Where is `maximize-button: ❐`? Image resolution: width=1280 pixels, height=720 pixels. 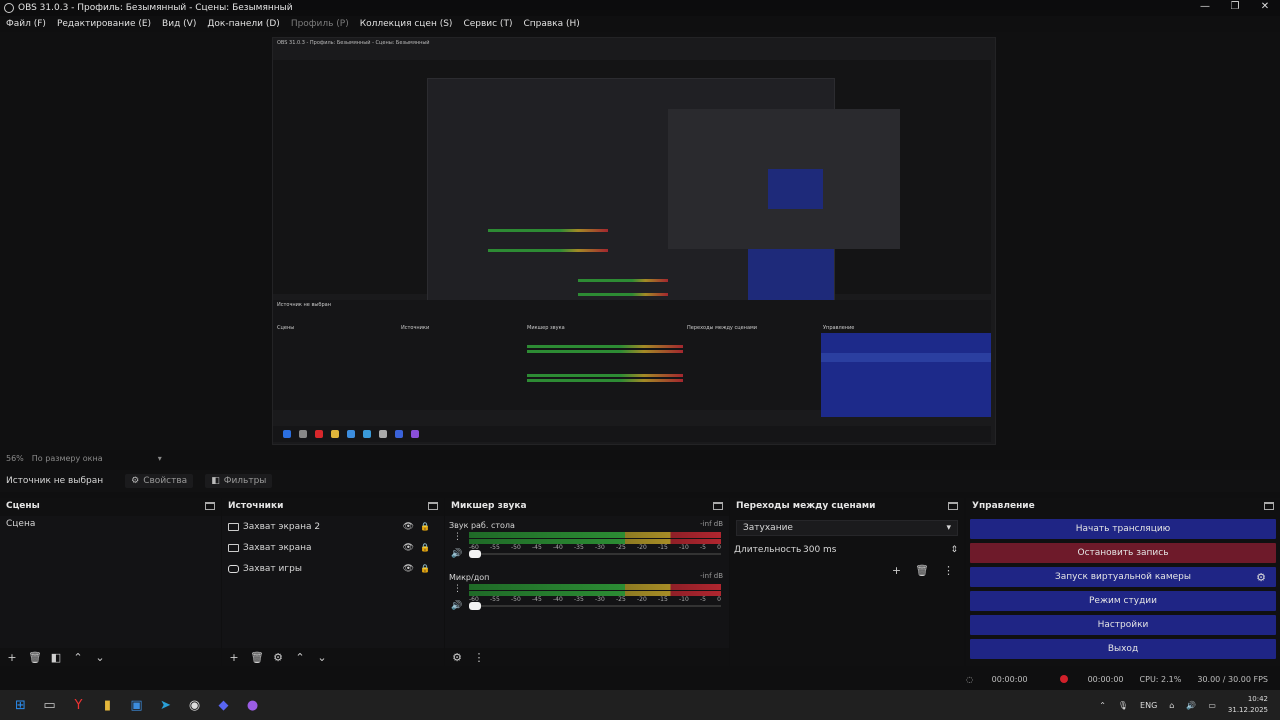
maximize-button: ❐ is located at coordinates (1235, 8).